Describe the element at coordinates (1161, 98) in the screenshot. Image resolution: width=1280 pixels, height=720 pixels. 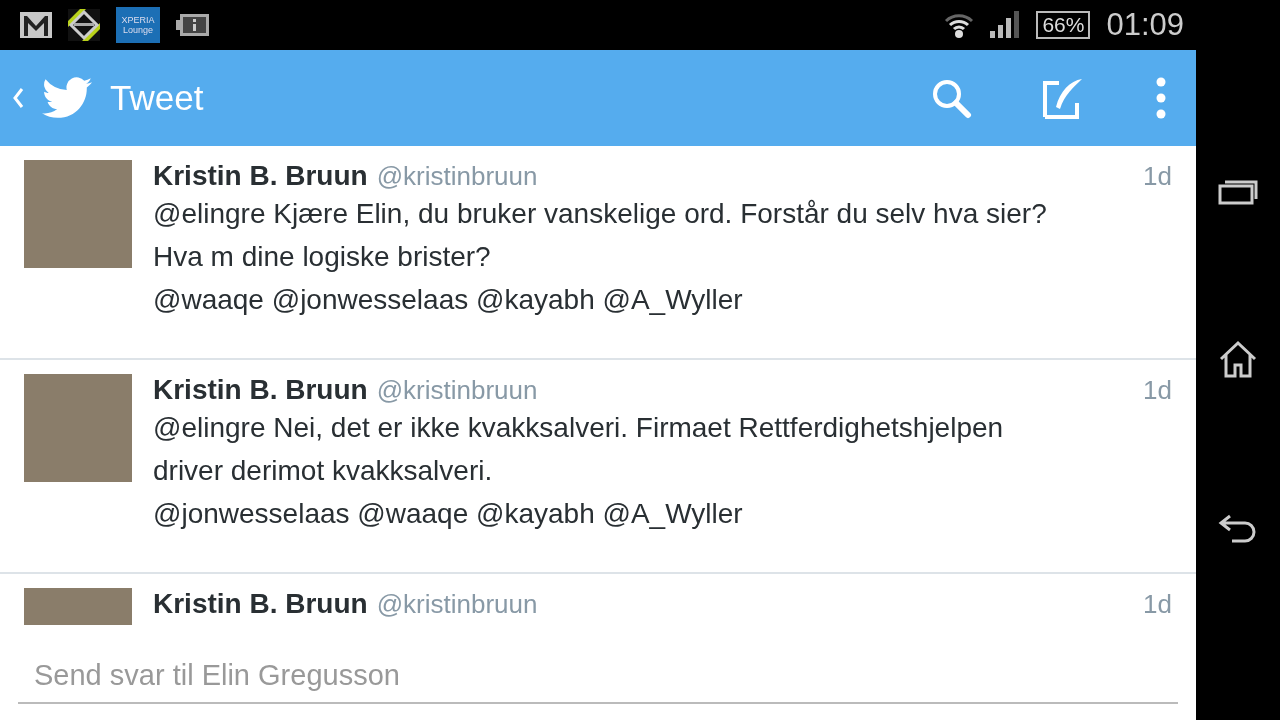
I see `overflow-menu-icon` at that location.